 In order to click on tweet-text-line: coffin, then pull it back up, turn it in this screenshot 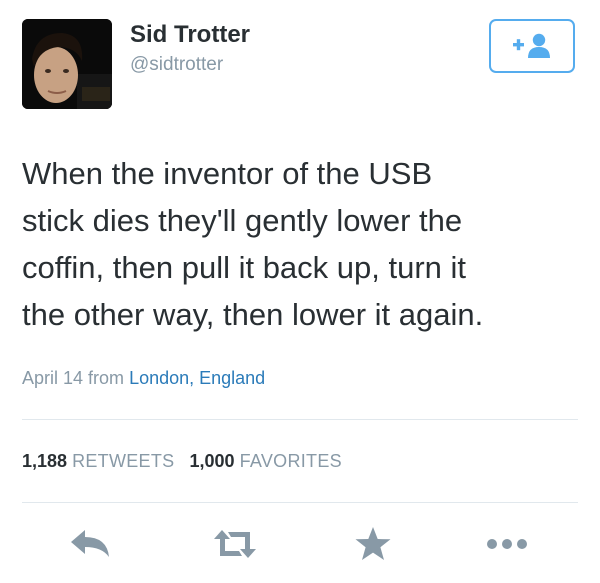, I will do `click(244, 267)`.